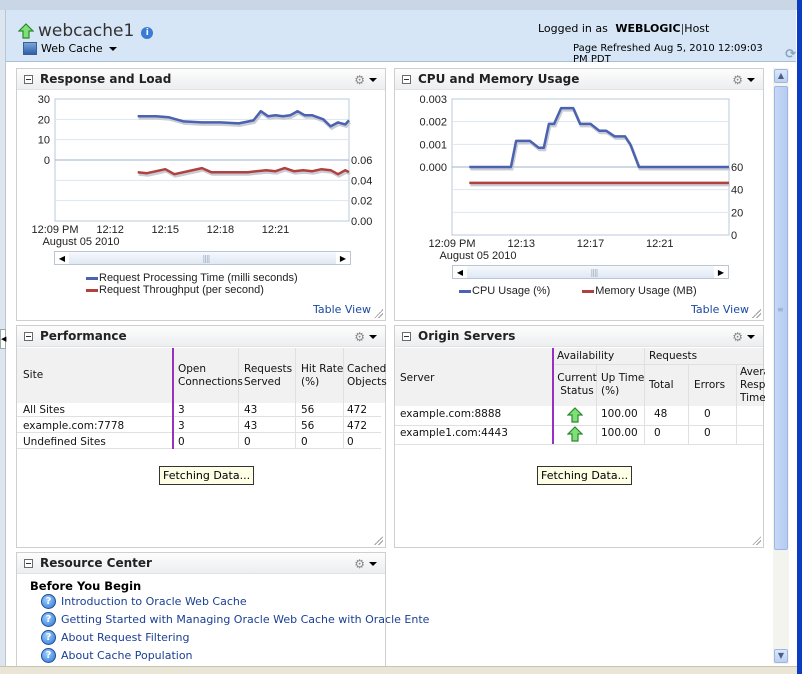 Image resolution: width=802 pixels, height=674 pixels. I want to click on info-icon: i, so click(147, 32).